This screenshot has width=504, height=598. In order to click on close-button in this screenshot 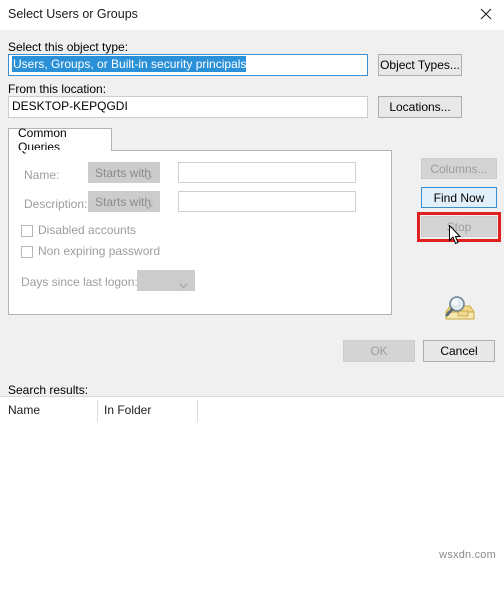, I will do `click(486, 14)`.